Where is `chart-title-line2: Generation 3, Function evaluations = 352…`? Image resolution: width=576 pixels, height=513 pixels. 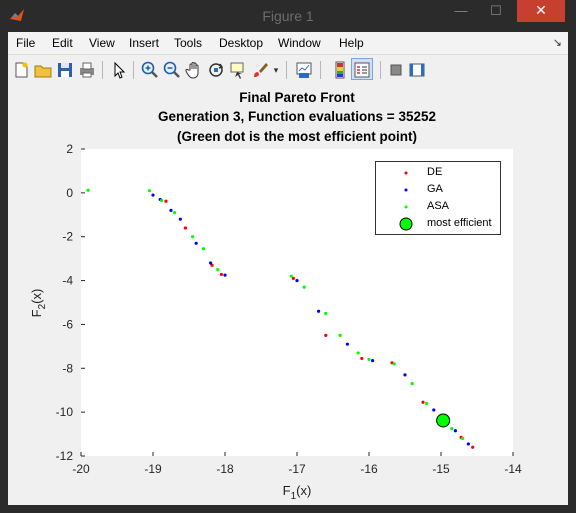
chart-title-line2: Generation 3, Function evaluations = 352… is located at coordinates (297, 116).